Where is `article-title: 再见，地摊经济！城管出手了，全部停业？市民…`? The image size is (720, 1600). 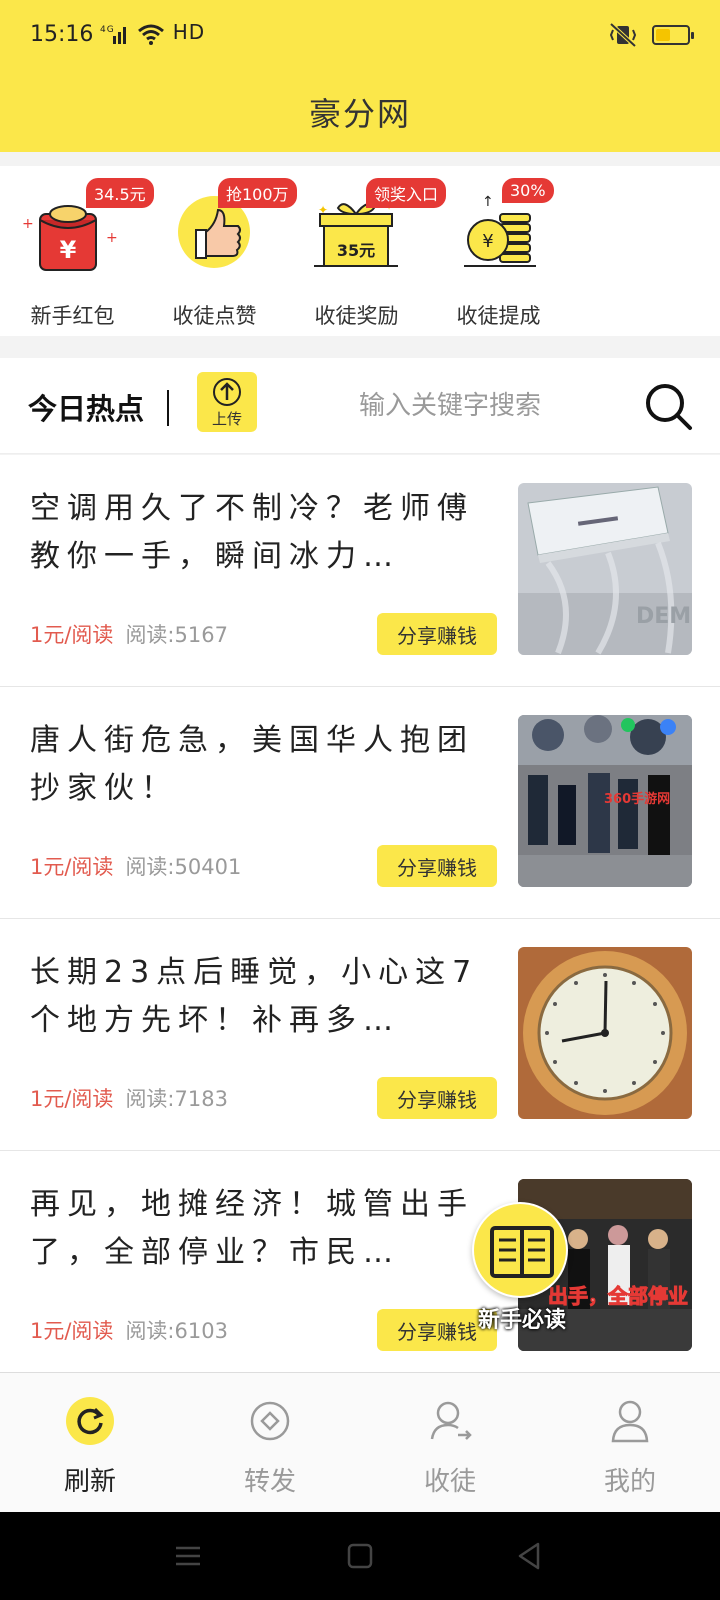
article-title: 再见，地摊经济！城管出手了，全部停业？市民… is located at coordinates (260, 1229).